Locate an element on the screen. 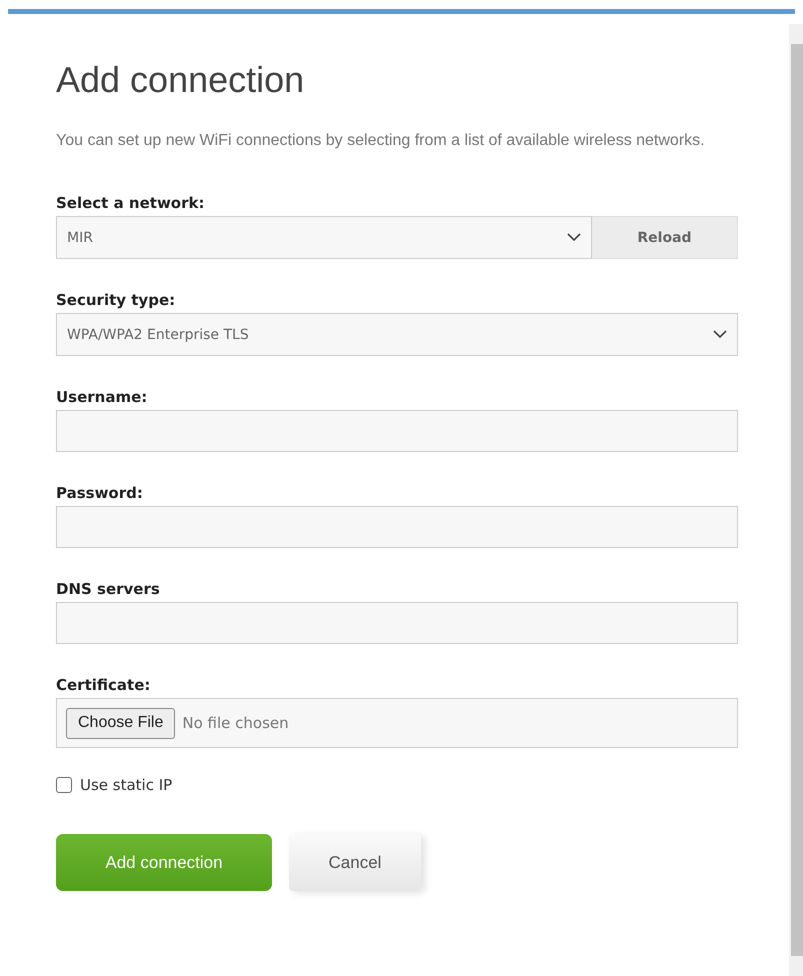 This screenshot has width=803, height=976. checkbox-label: Use static IP is located at coordinates (126, 785).